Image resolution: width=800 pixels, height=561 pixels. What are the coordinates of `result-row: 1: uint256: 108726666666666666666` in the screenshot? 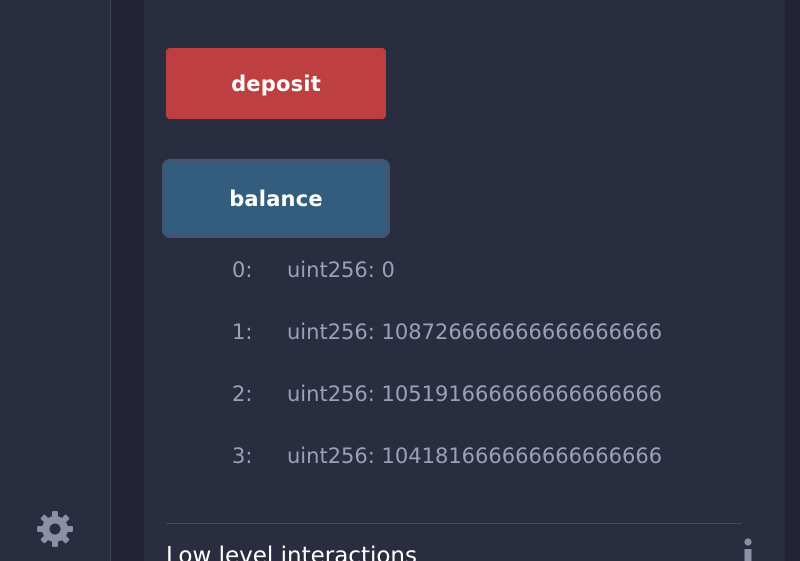 It's located at (447, 332).